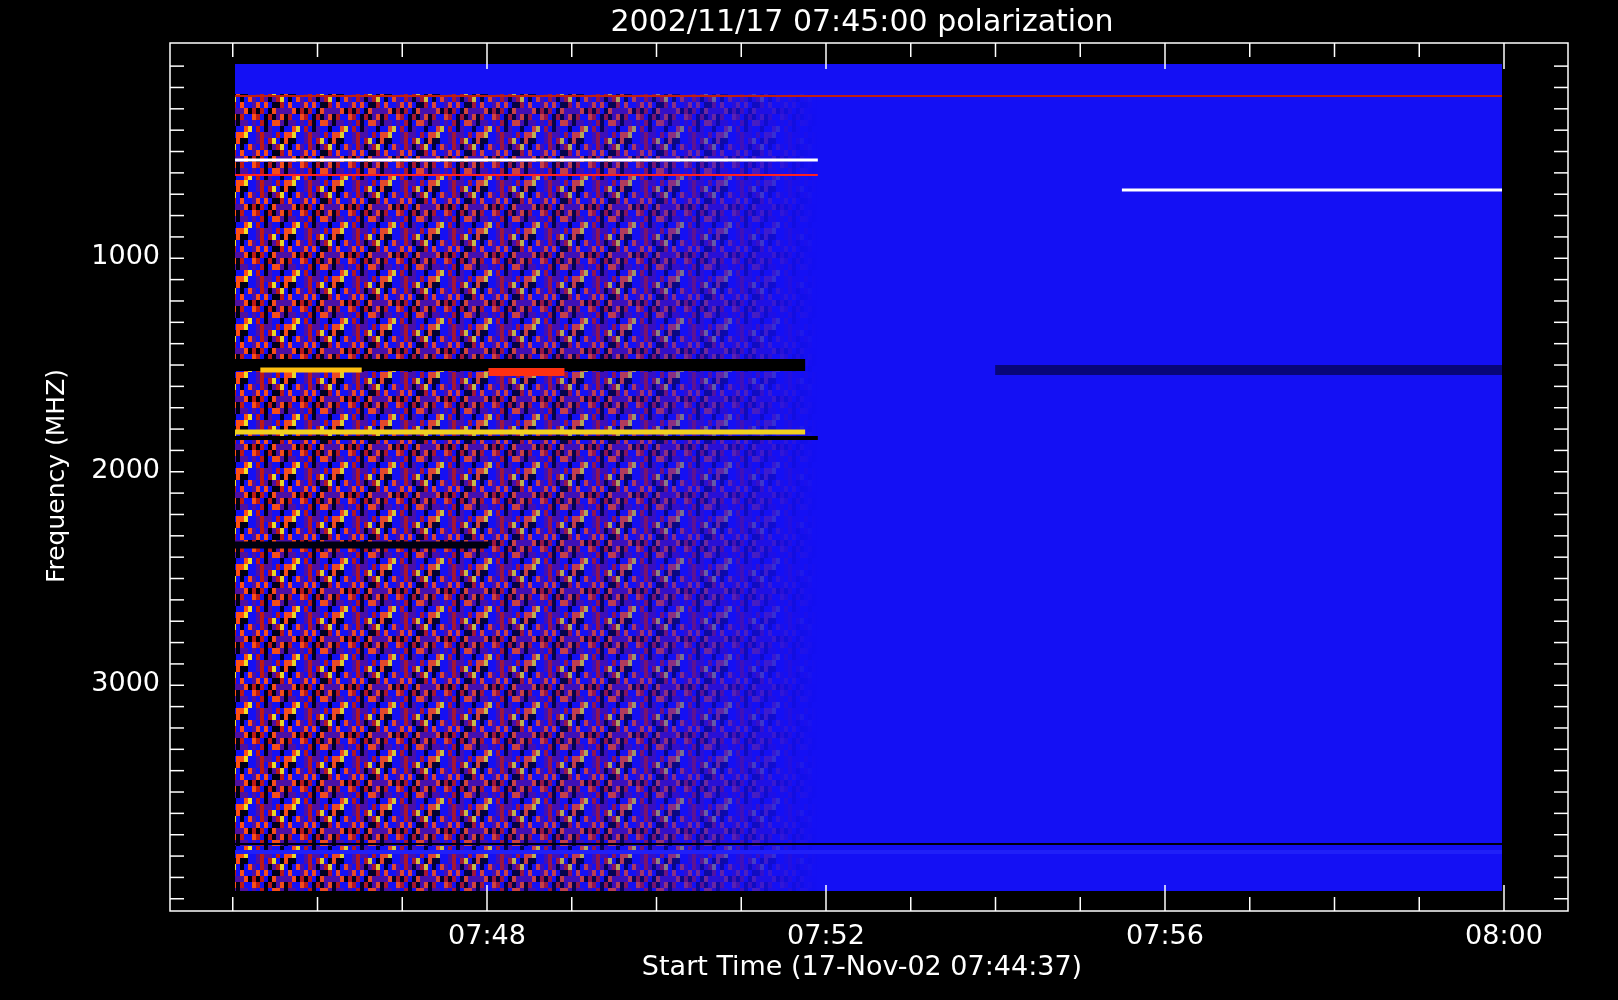 Image resolution: width=1618 pixels, height=1000 pixels. Describe the element at coordinates (1165, 934) in the screenshot. I see `tick-label: 07:56` at that location.